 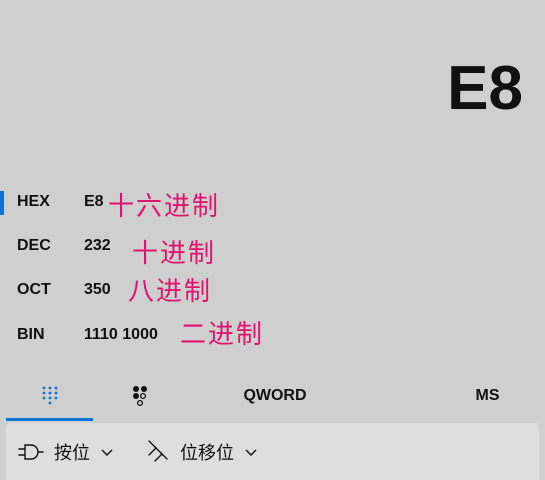 What do you see at coordinates (158, 451) in the screenshot?
I see `bit-shift-icon` at bounding box center [158, 451].